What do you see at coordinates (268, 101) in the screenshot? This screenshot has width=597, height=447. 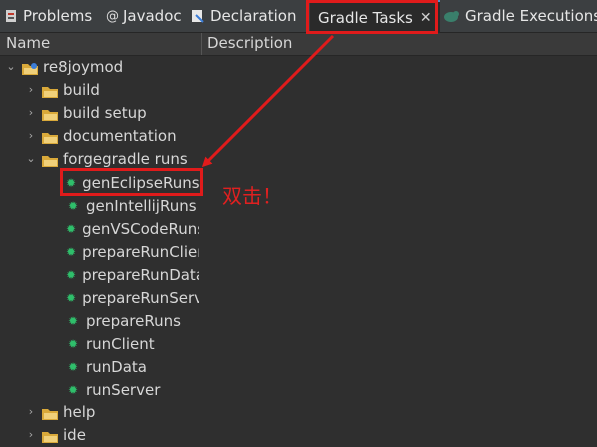 I see `annotation-arrow` at bounding box center [268, 101].